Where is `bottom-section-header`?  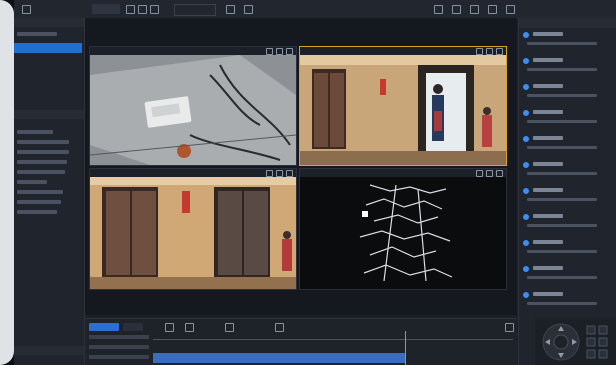
bottom-section-header is located at coordinates (49, 350).